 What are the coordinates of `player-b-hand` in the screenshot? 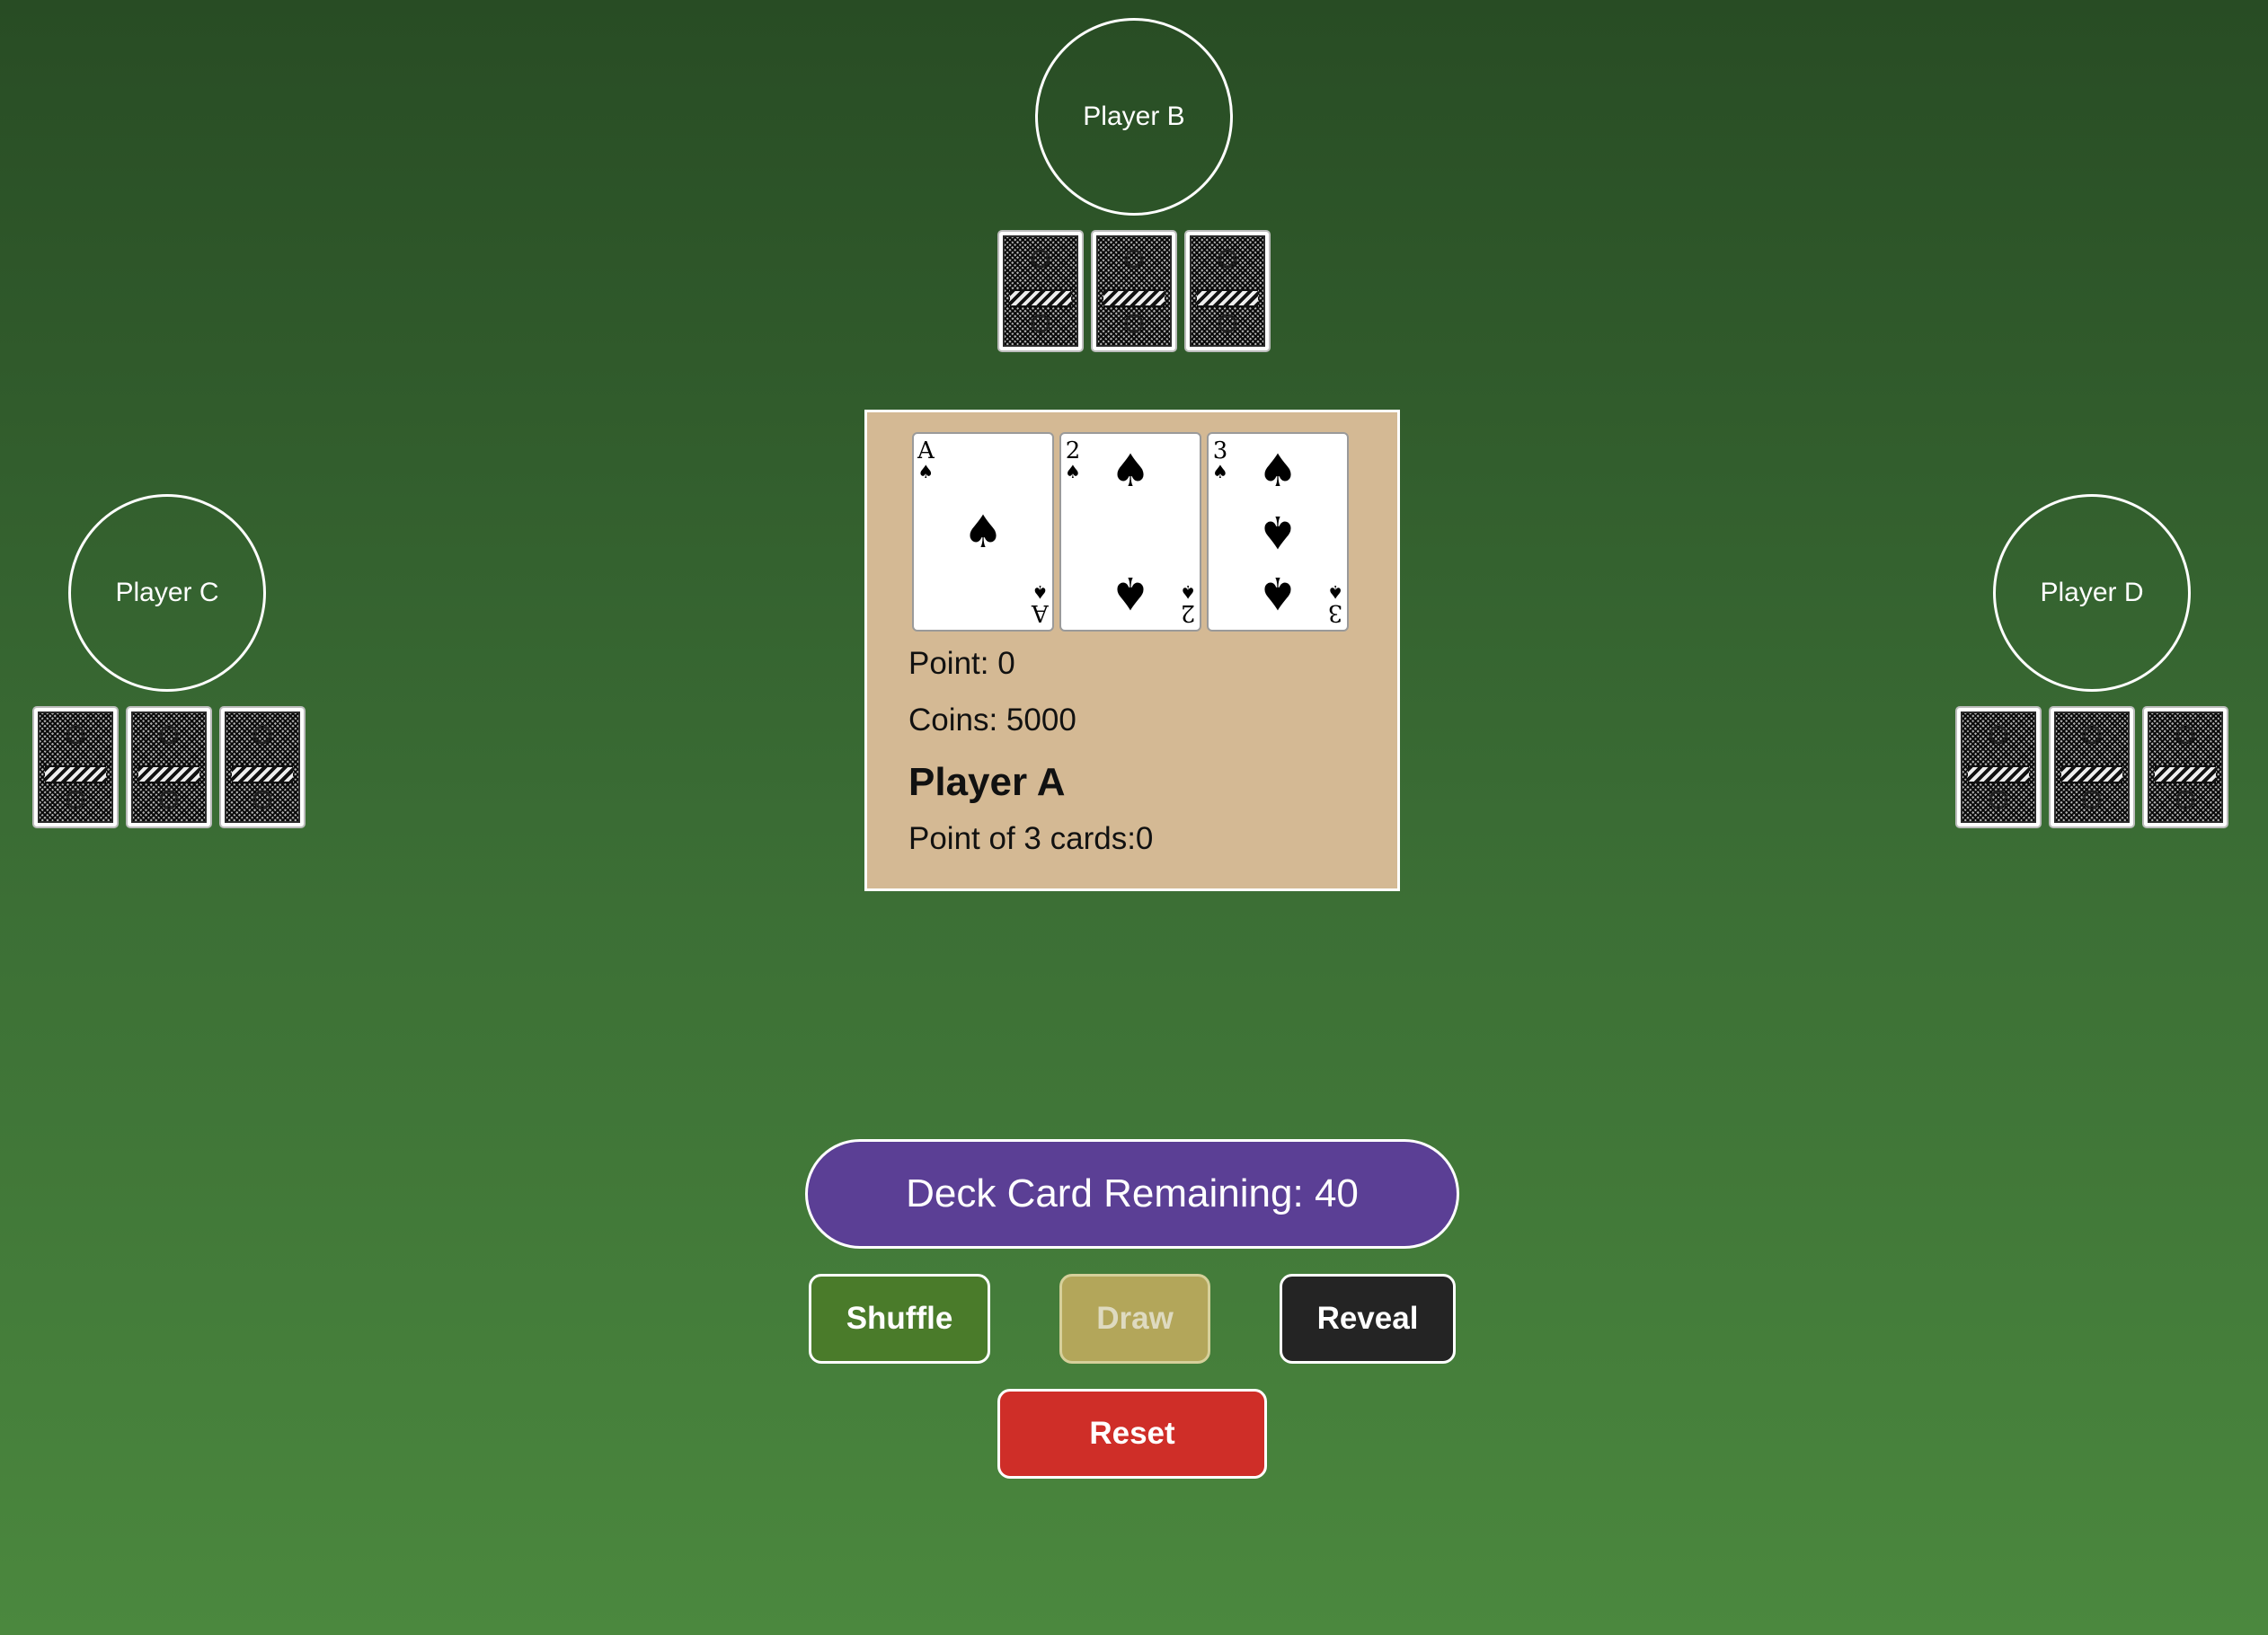 It's located at (1134, 291).